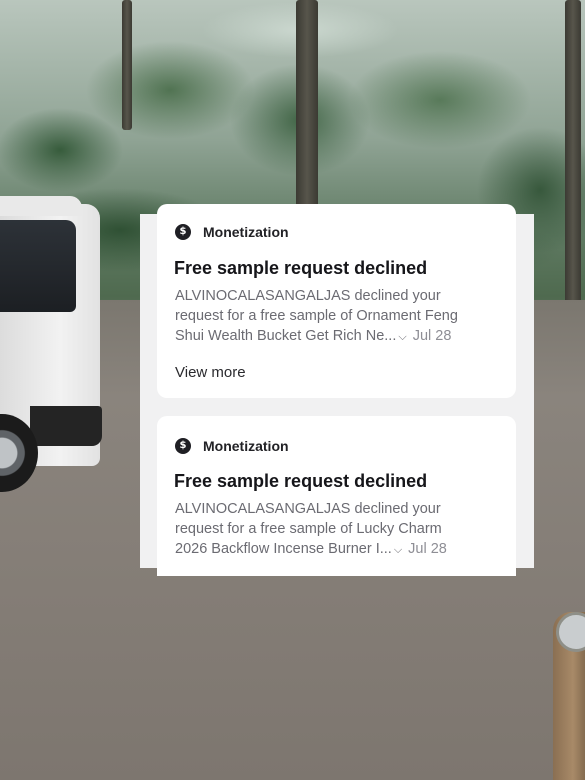 The image size is (585, 780). Describe the element at coordinates (38, 266) in the screenshot. I see `van-window` at that location.